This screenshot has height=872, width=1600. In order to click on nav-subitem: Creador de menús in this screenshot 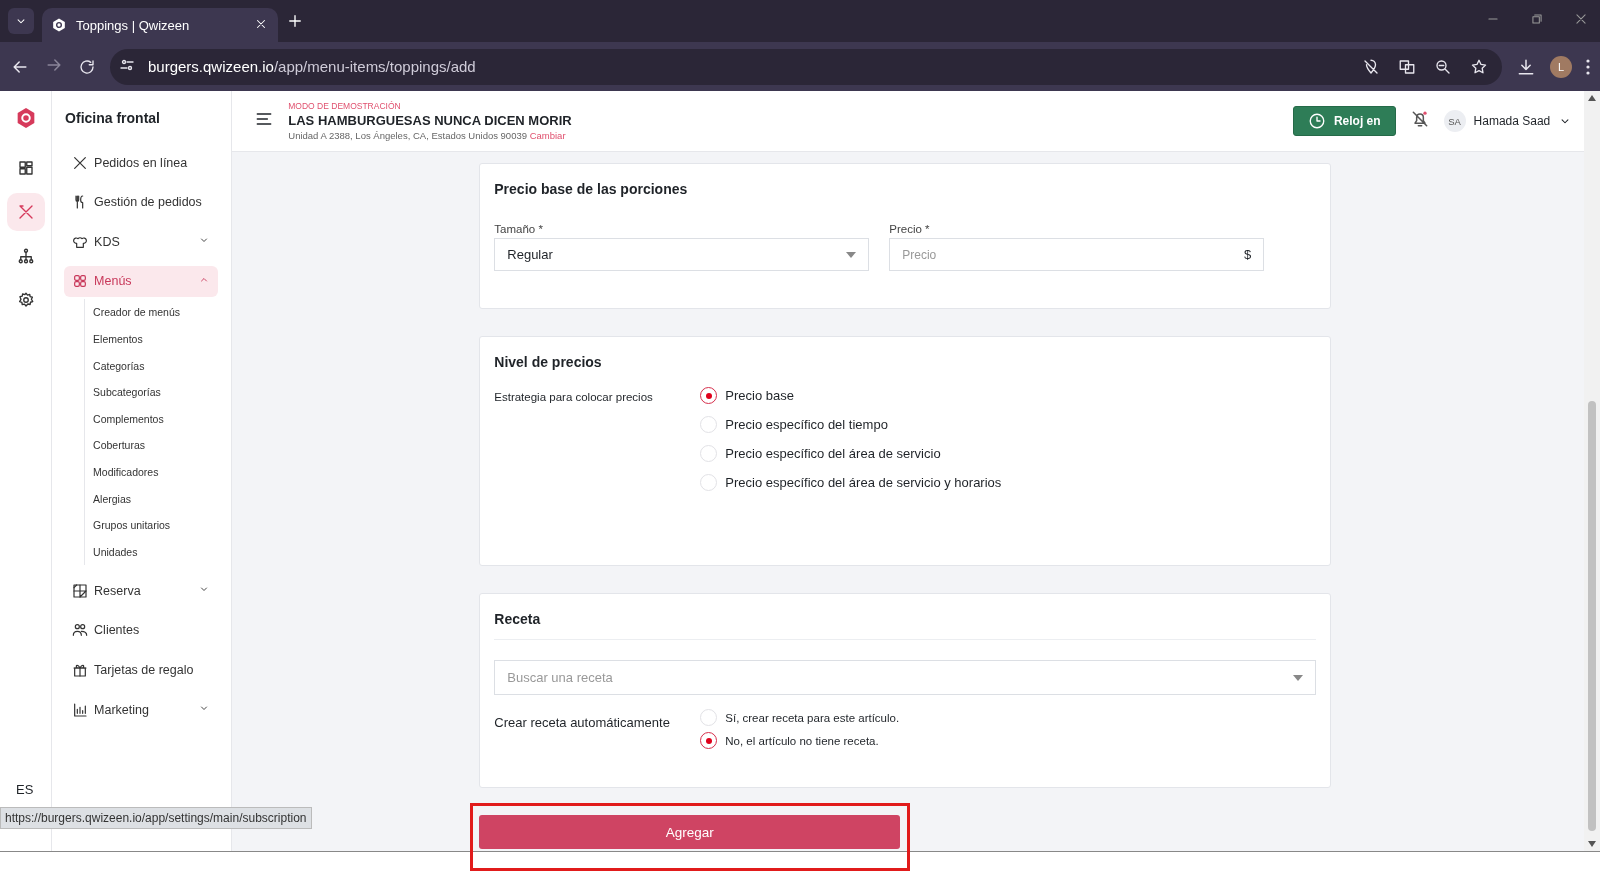, I will do `click(156, 312)`.